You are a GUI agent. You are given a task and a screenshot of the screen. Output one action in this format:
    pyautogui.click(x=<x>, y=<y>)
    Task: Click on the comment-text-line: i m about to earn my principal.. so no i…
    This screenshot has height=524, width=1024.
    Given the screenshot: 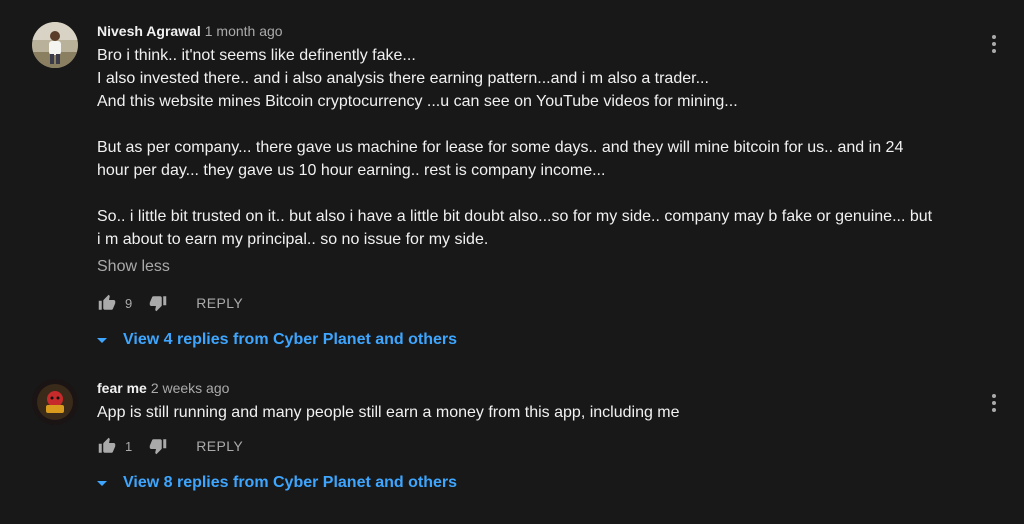 What is the action you would take?
    pyautogui.click(x=293, y=239)
    